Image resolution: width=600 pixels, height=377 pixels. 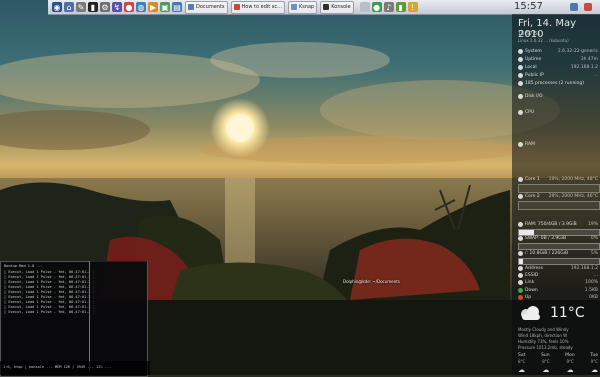 What do you see at coordinates (558, 298) in the screenshot?
I see `net-row: Up 0KB` at bounding box center [558, 298].